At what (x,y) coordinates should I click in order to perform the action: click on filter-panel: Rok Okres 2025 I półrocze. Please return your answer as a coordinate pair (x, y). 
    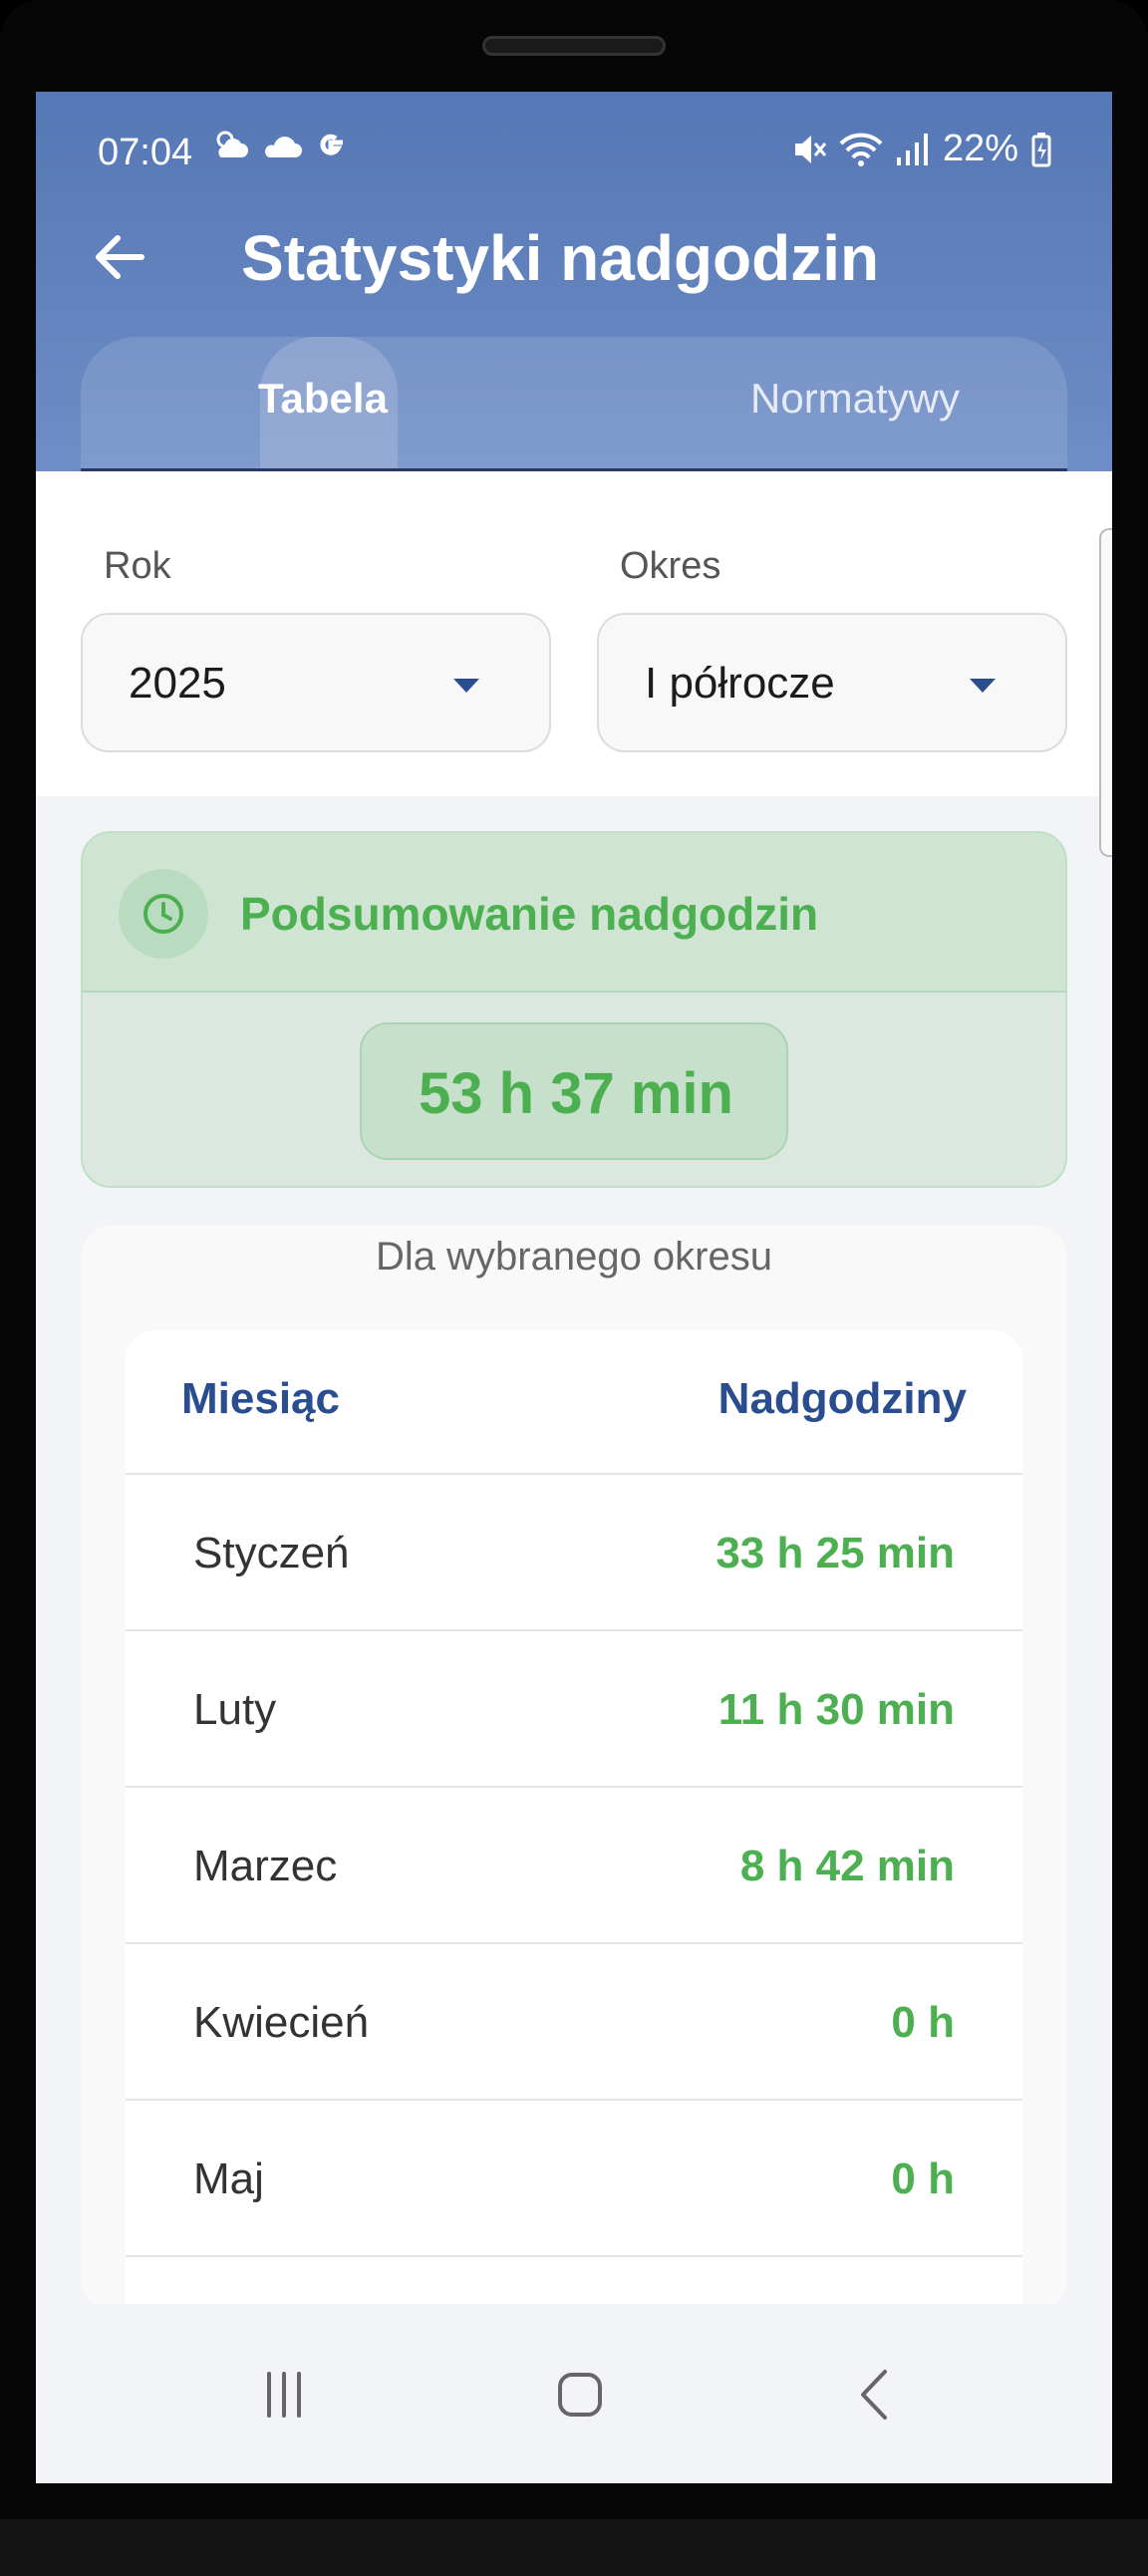
    Looking at the image, I should click on (574, 633).